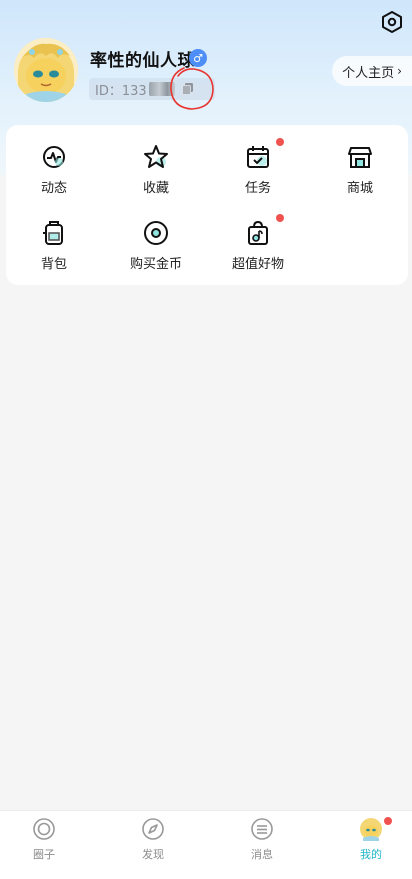  Describe the element at coordinates (44, 854) in the screenshot. I see `nav-label: 圈子` at that location.